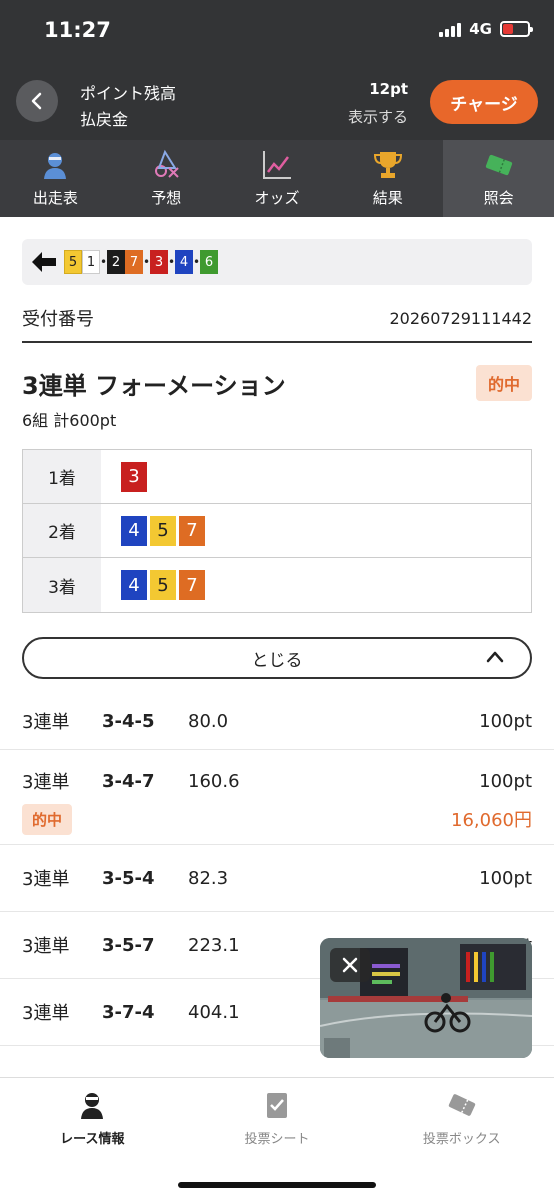  I want to click on arrow-left-icon, so click(44, 262).